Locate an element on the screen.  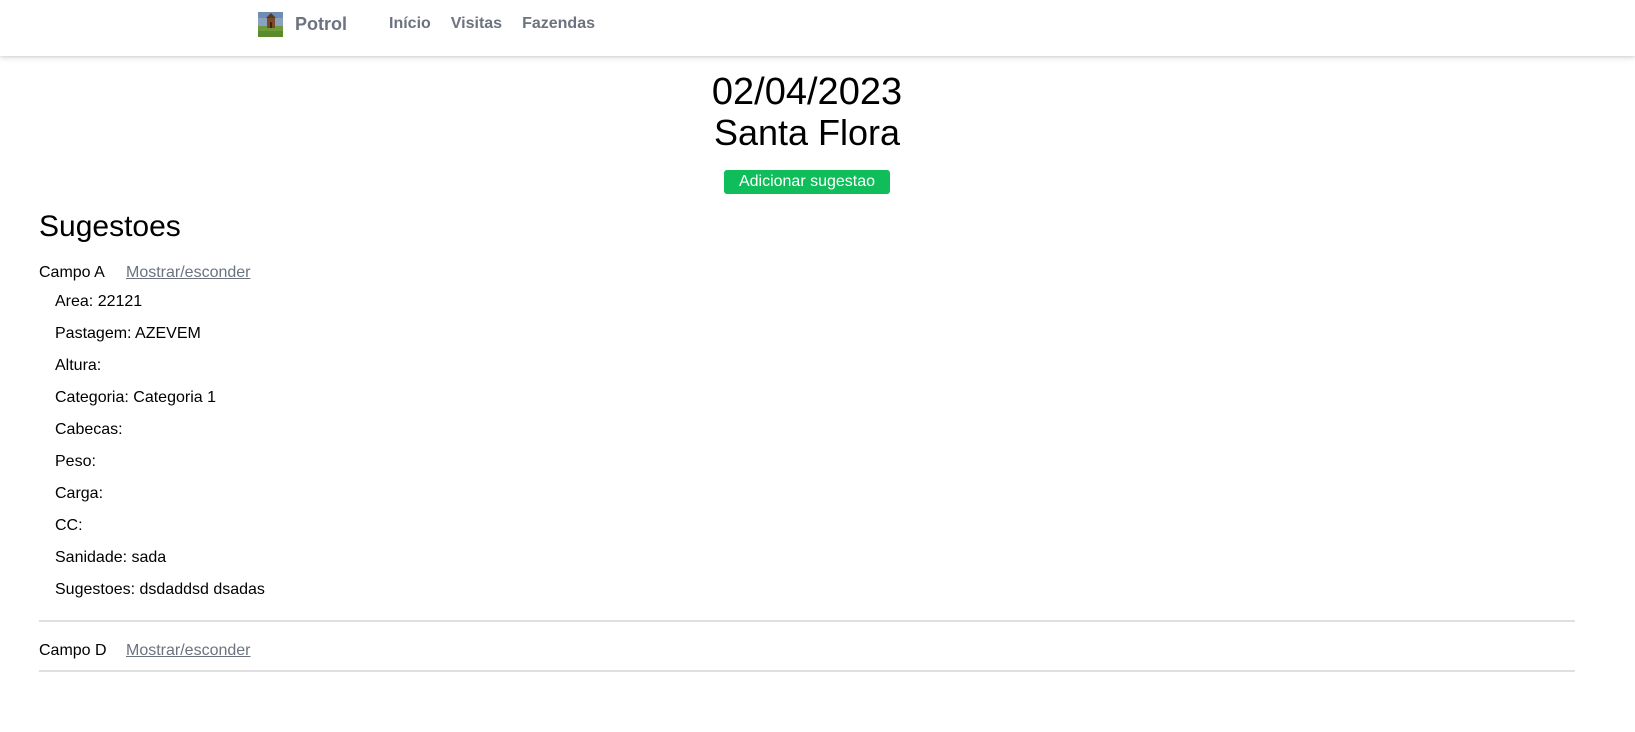
nav-link-inicio: Início is located at coordinates (410, 24).